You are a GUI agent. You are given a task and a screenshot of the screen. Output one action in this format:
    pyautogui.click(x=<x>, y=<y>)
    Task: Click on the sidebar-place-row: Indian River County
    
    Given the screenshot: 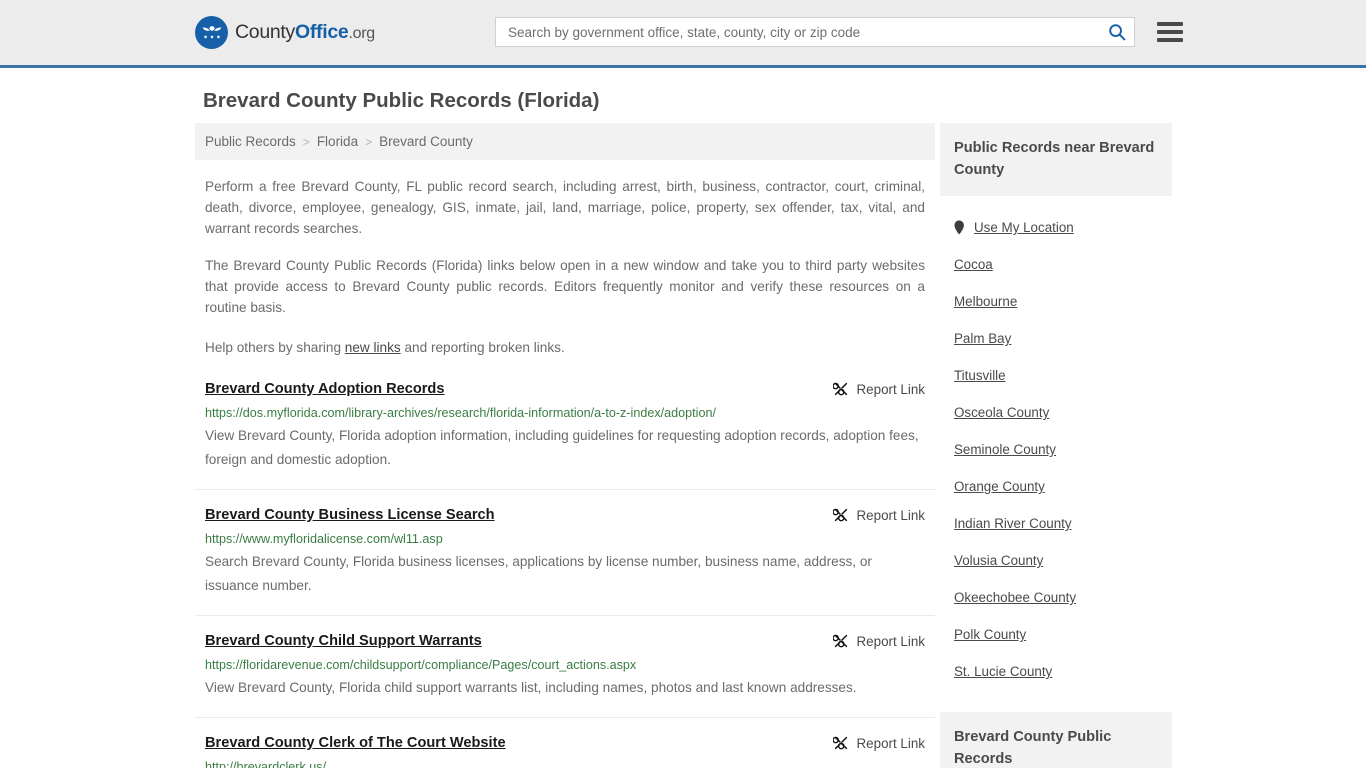 What is the action you would take?
    pyautogui.click(x=1056, y=523)
    